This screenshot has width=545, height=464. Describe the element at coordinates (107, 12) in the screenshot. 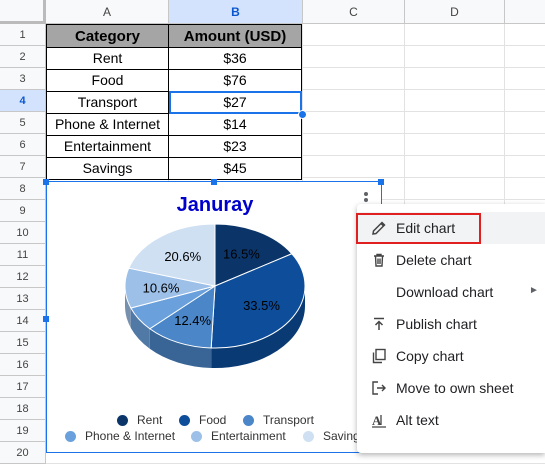

I see `column-header-a: A` at that location.